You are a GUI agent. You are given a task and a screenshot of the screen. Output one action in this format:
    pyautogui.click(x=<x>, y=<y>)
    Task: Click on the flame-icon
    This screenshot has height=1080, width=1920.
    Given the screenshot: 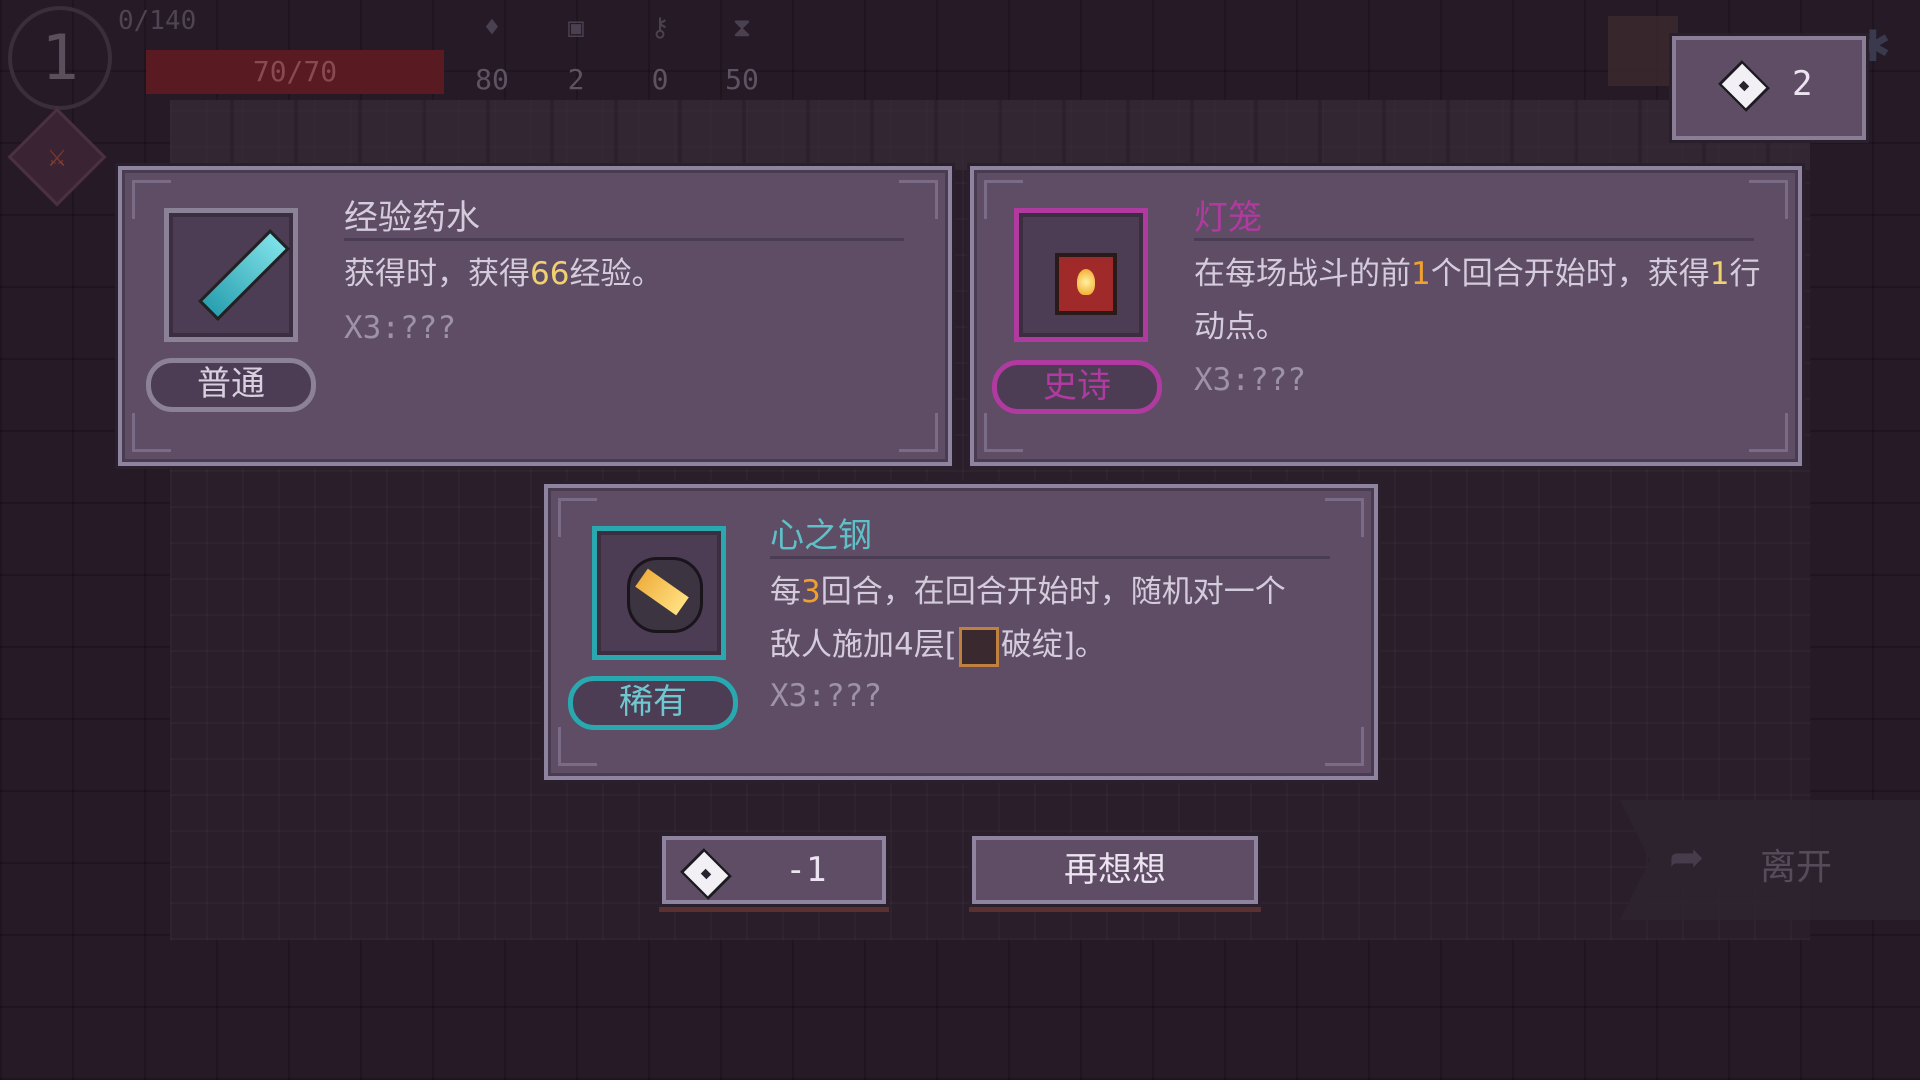 What is the action you would take?
    pyautogui.click(x=1086, y=282)
    